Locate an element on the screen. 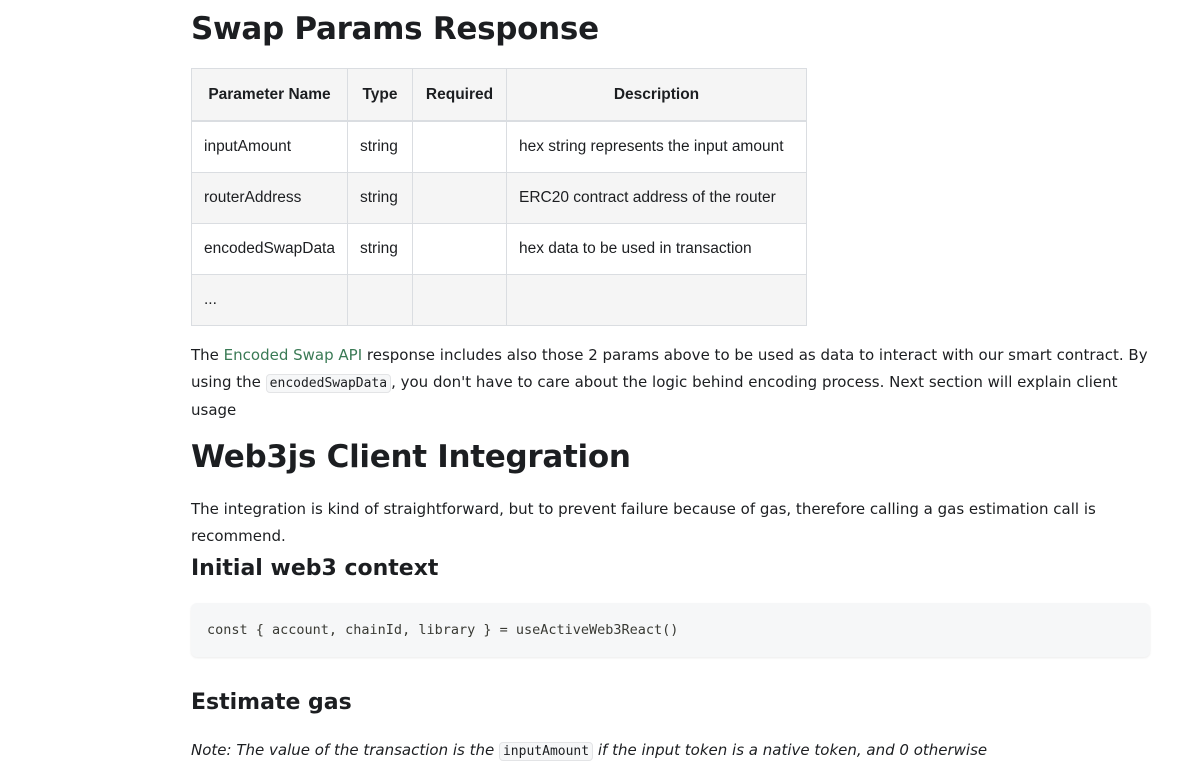  encoded-swap-api-link: Encoded Swap API is located at coordinates (293, 355).